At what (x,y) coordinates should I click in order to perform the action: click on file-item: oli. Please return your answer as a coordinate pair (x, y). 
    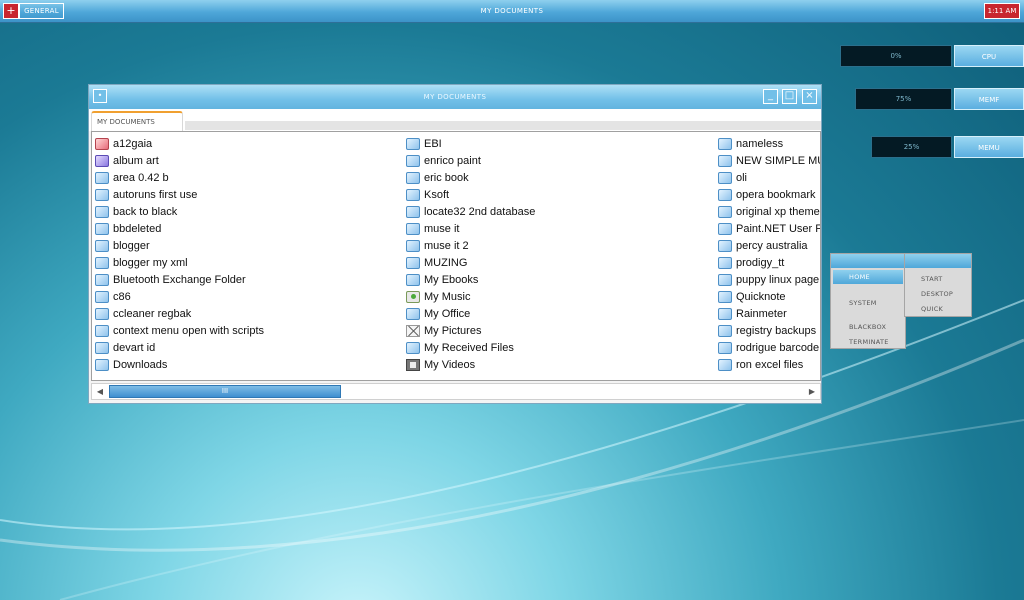
    Looking at the image, I should click on (769, 177).